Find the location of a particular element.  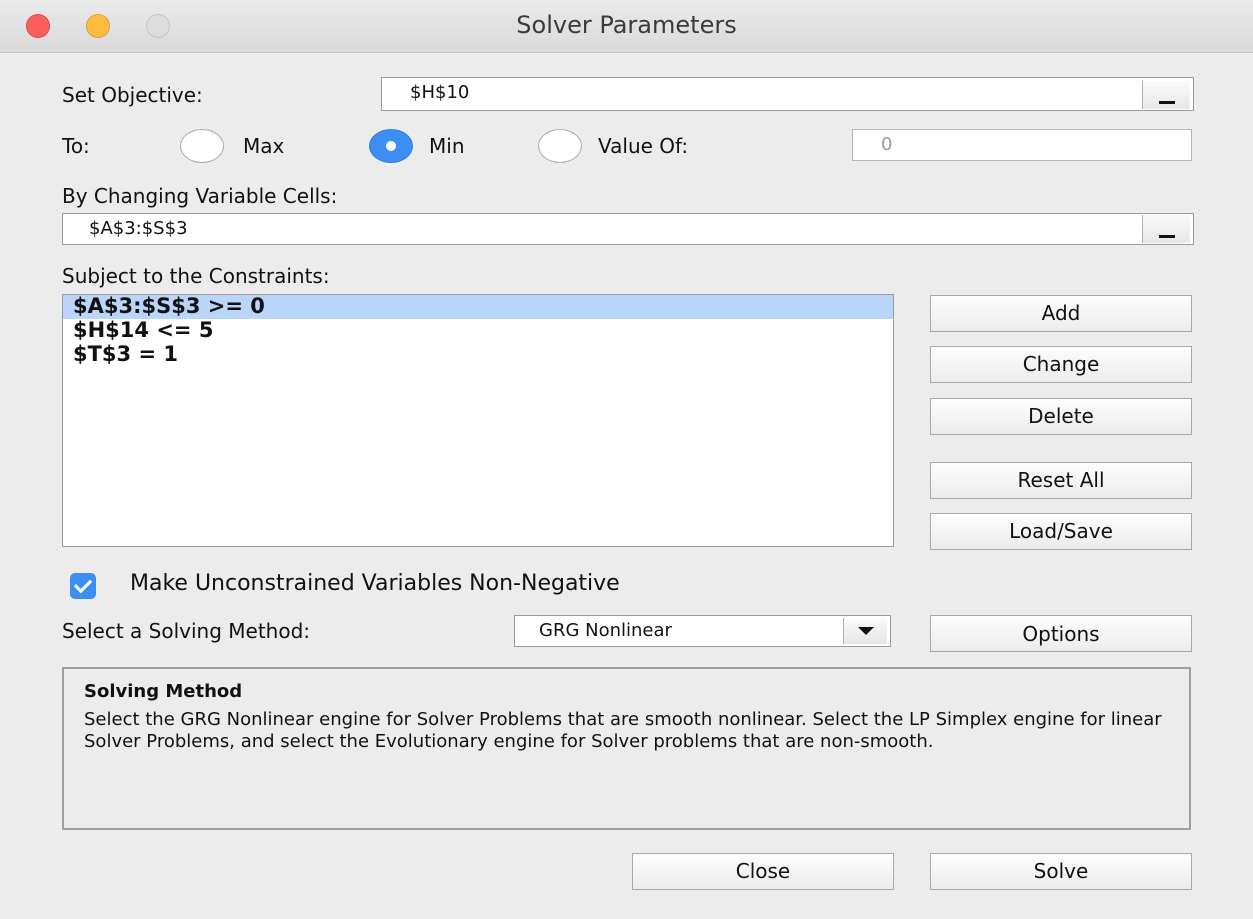

value-of-radio-label: Value Of: is located at coordinates (643, 146).